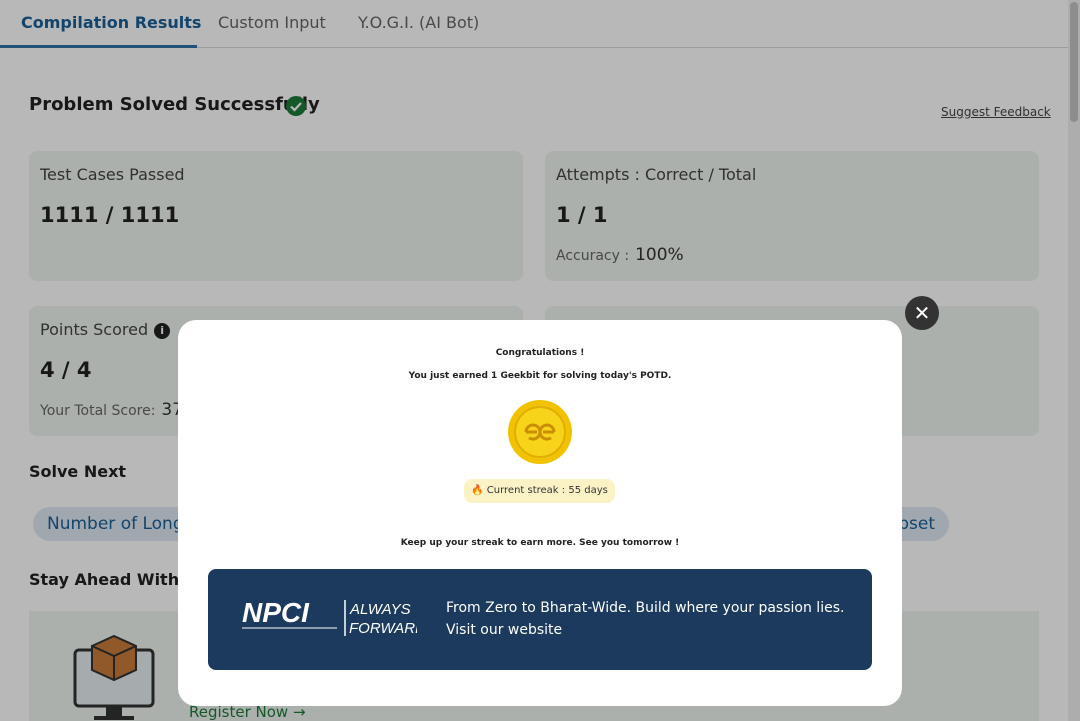  Describe the element at coordinates (329, 617) in the screenshot. I see `npci-logo-icon: NPCI ALWAYS FORWARD` at that location.